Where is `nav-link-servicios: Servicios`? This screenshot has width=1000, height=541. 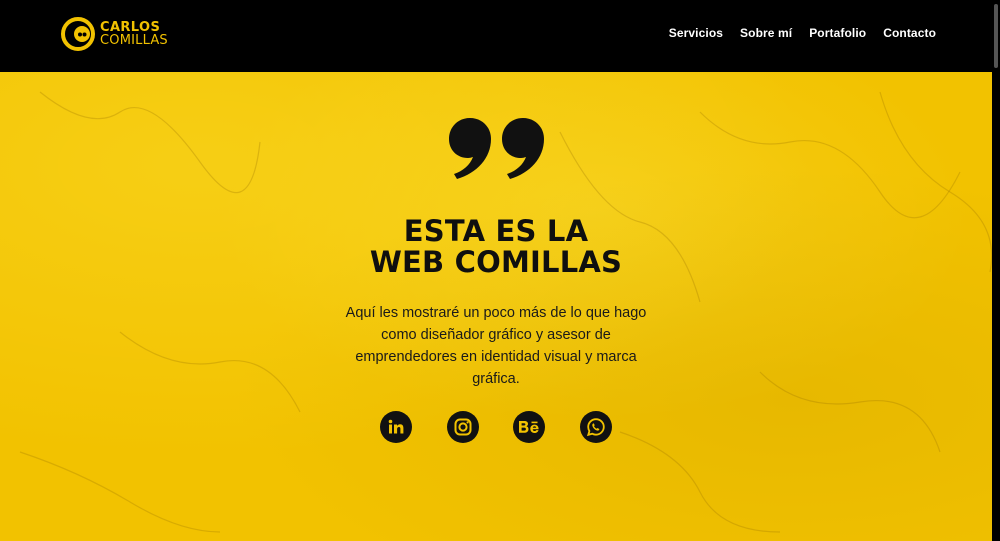 nav-link-servicios: Servicios is located at coordinates (696, 33).